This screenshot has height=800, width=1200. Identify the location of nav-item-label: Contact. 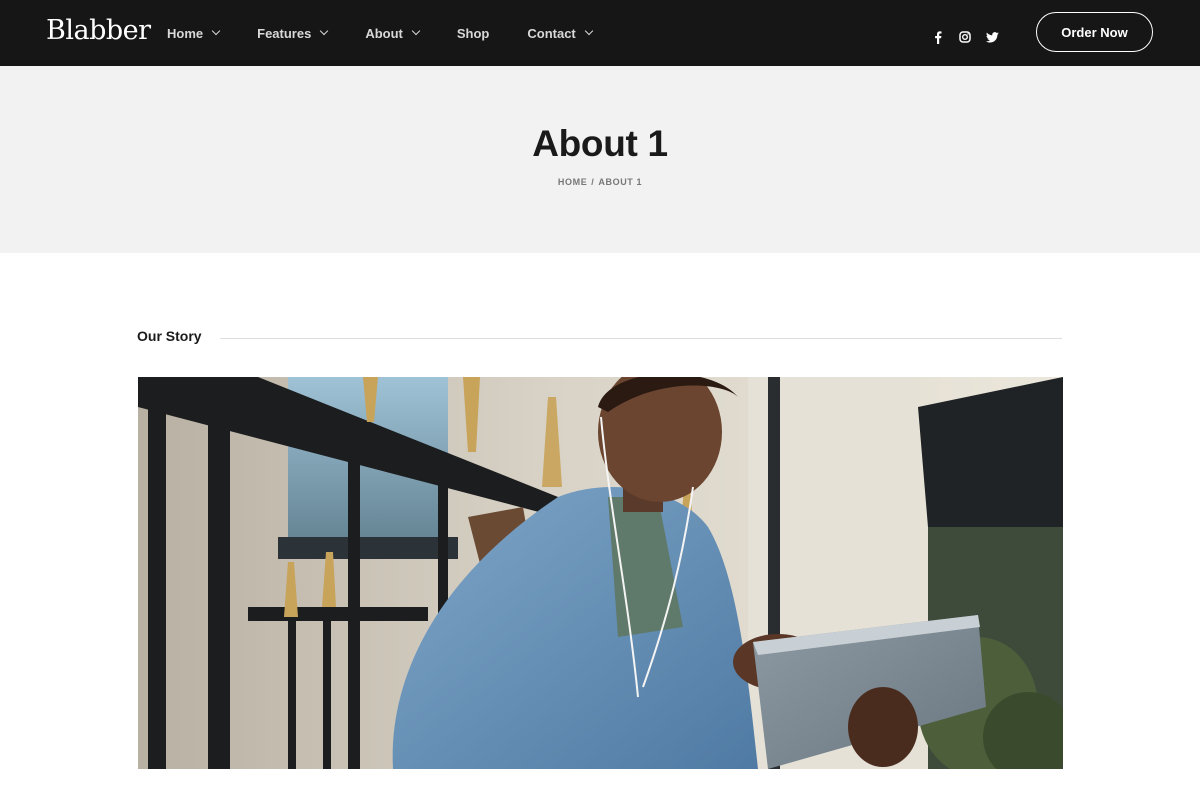
(551, 33).